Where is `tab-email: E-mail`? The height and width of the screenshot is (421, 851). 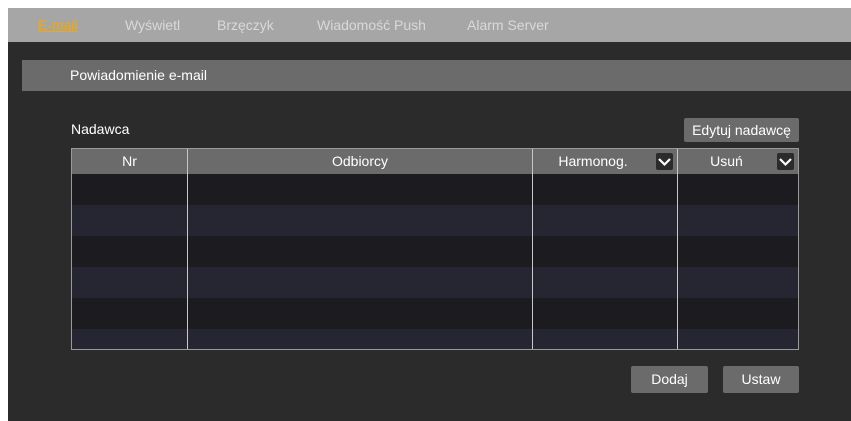 tab-email: E-mail is located at coordinates (58, 25).